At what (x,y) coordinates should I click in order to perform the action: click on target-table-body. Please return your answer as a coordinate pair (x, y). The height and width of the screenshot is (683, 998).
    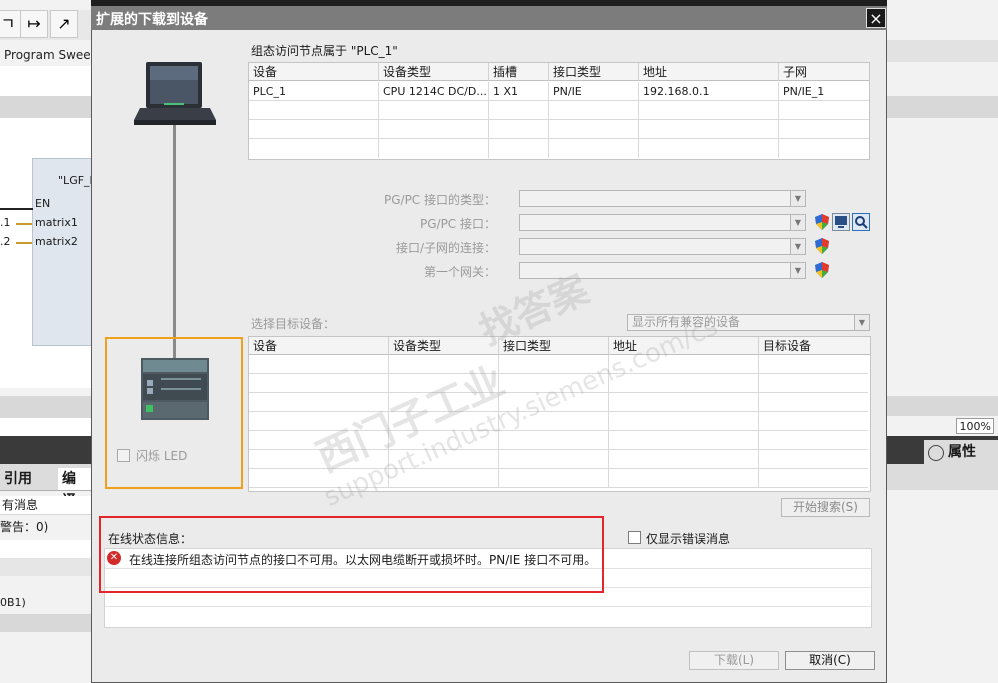
    Looking at the image, I should click on (558, 422).